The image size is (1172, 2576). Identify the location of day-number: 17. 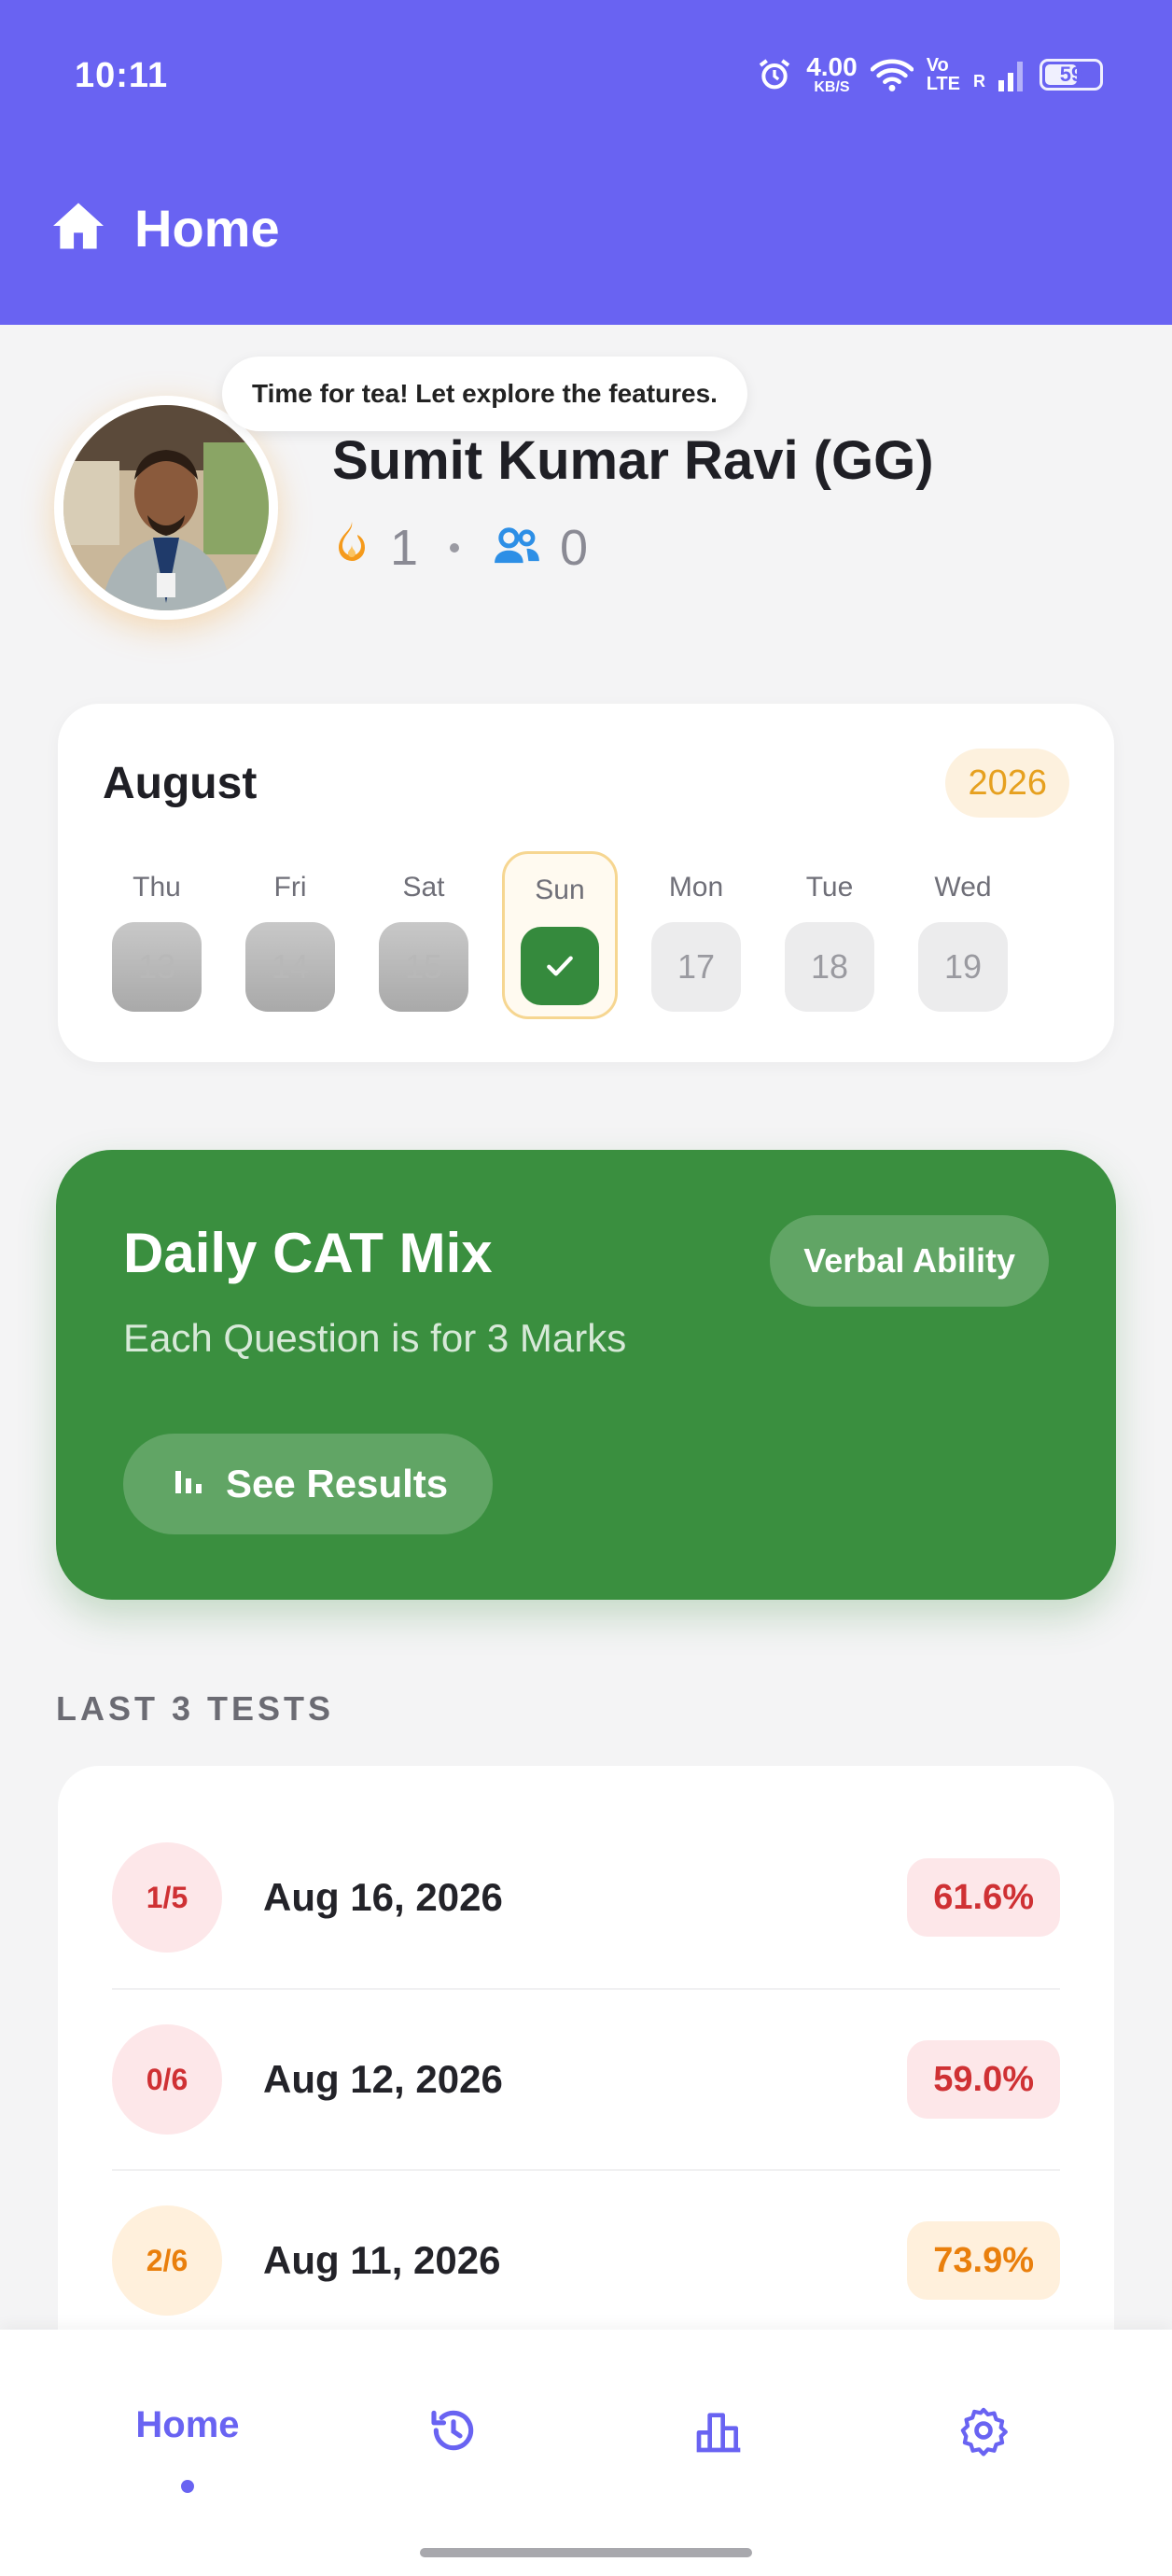
(696, 967).